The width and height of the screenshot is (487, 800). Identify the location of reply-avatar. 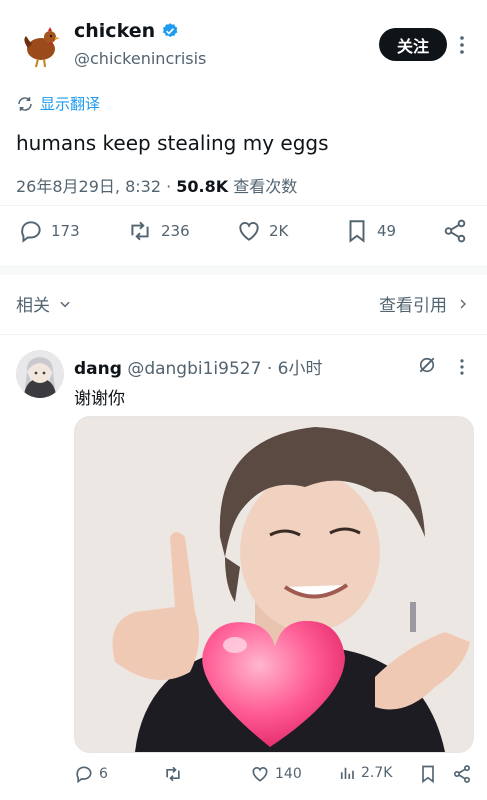
(40, 374).